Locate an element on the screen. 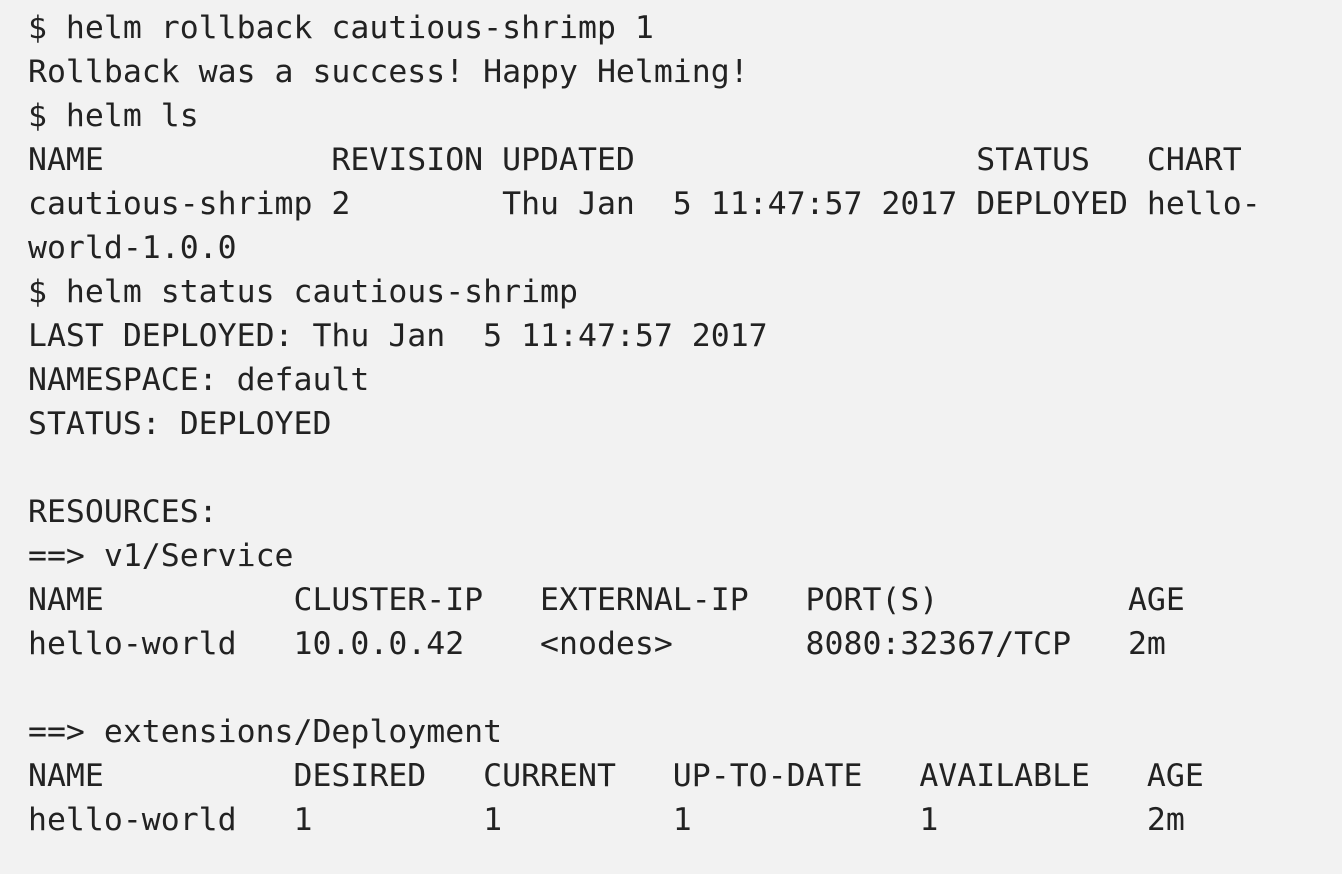  command-line: $ helm status cautious-shrimp is located at coordinates (303, 292).